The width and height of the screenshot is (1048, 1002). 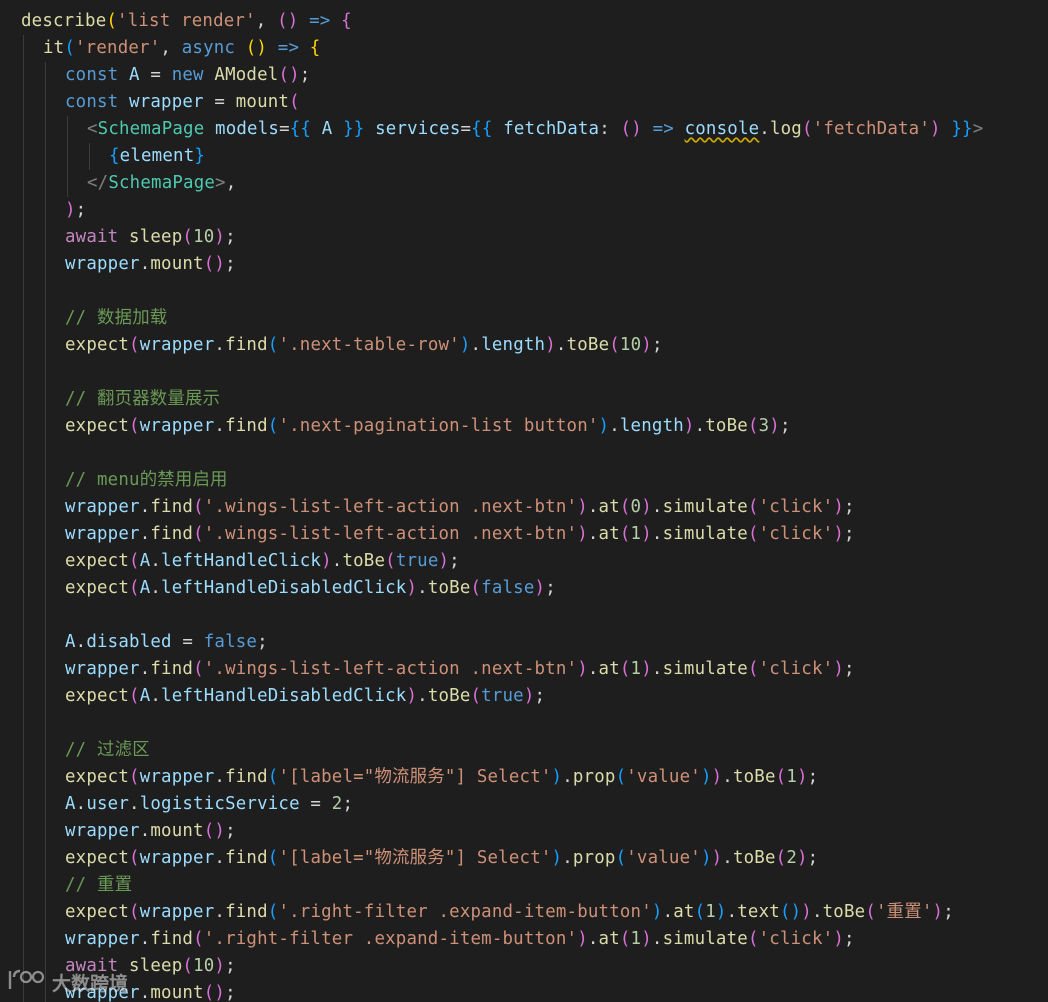 I want to click on code-line: const wrapper = mount(, so click(x=182, y=102).